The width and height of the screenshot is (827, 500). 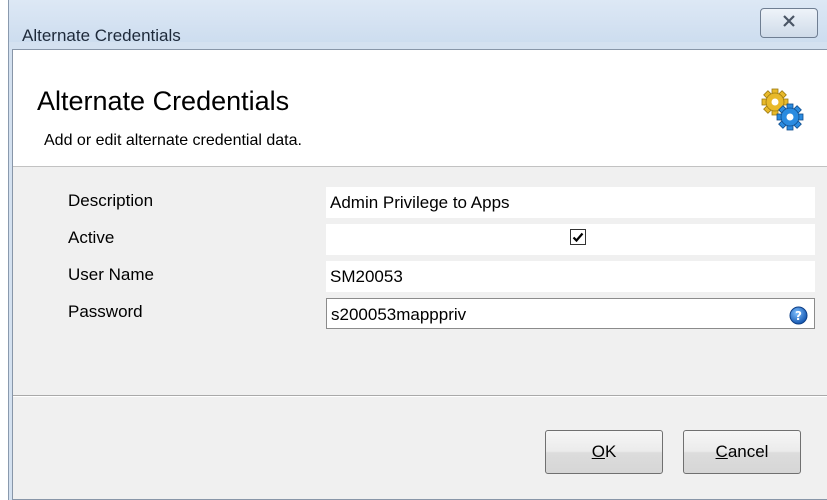 I want to click on ok-mnemonic: O, so click(x=598, y=451).